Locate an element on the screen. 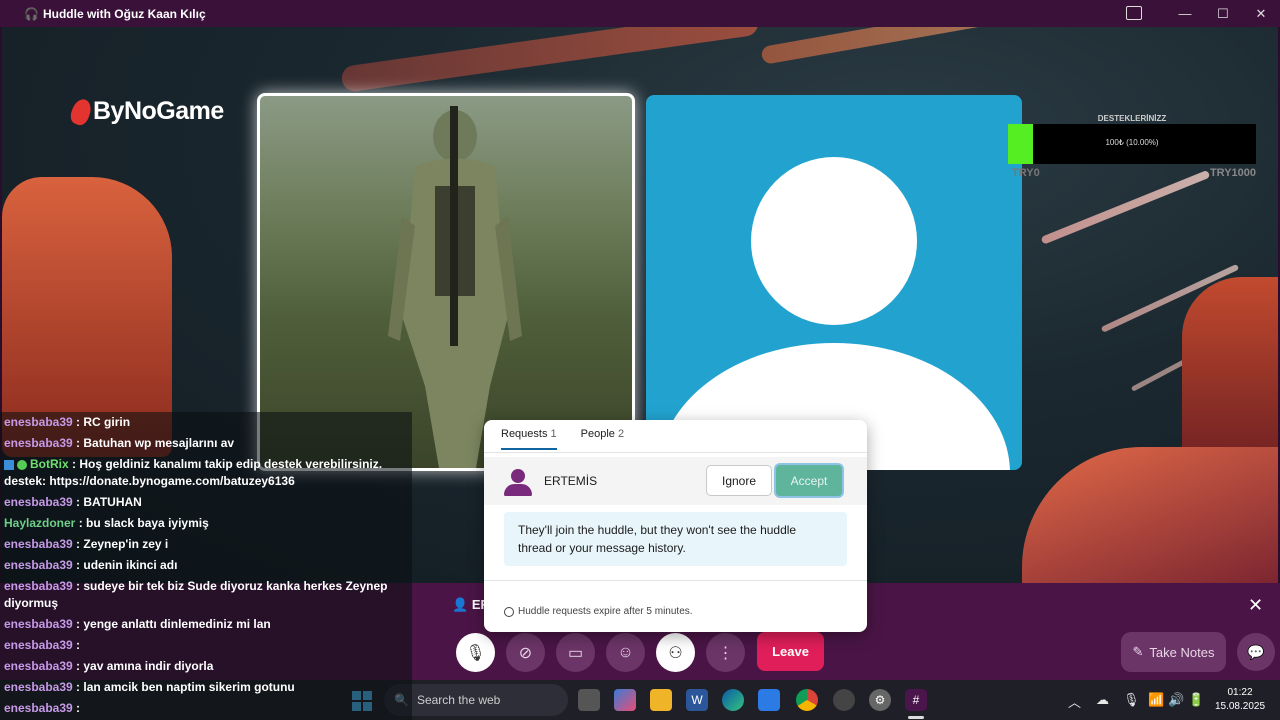 The height and width of the screenshot is (720, 1280). edge-icon is located at coordinates (733, 700).